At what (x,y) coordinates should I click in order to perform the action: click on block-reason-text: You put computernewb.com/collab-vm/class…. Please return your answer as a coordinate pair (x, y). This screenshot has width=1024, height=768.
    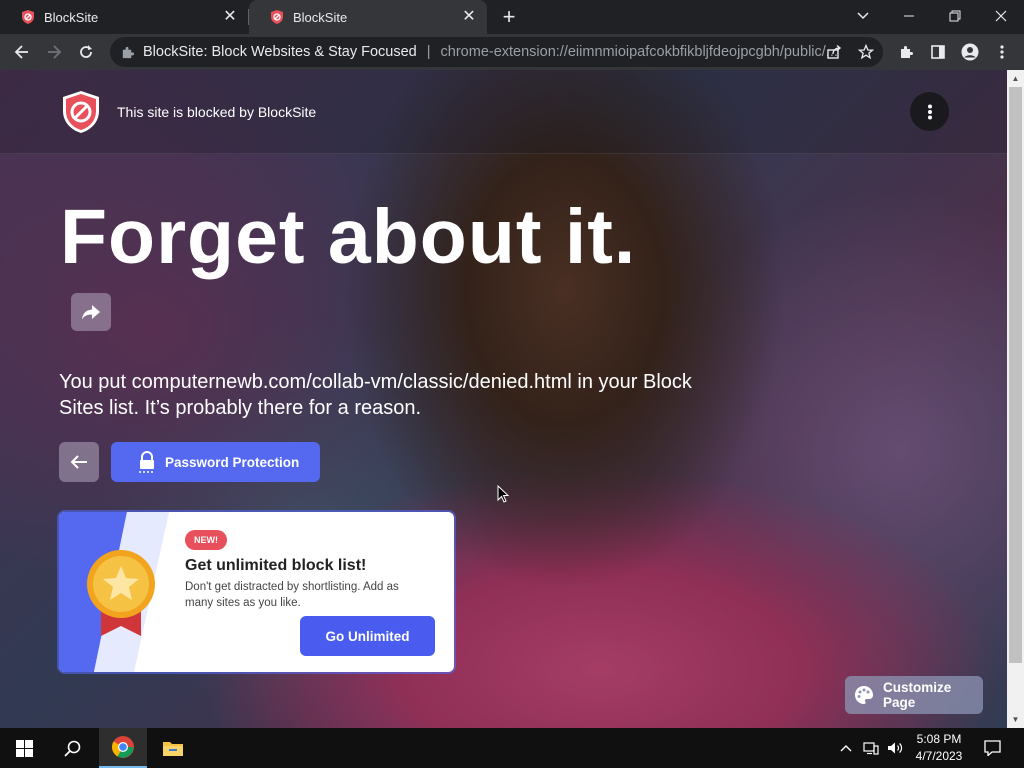
    Looking at the image, I should click on (375, 395).